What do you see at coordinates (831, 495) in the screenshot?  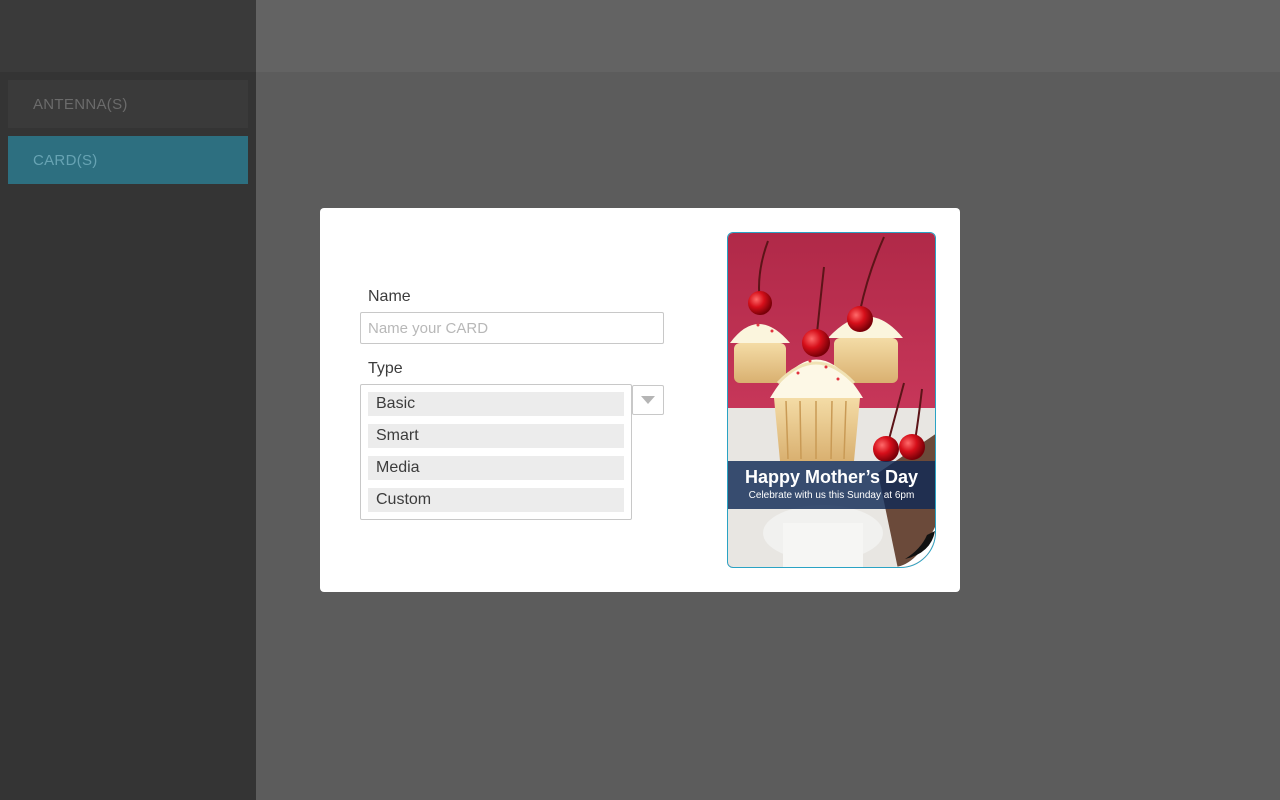 I see `card-subtitle: Celebrate with us this Sunday at 6pm` at bounding box center [831, 495].